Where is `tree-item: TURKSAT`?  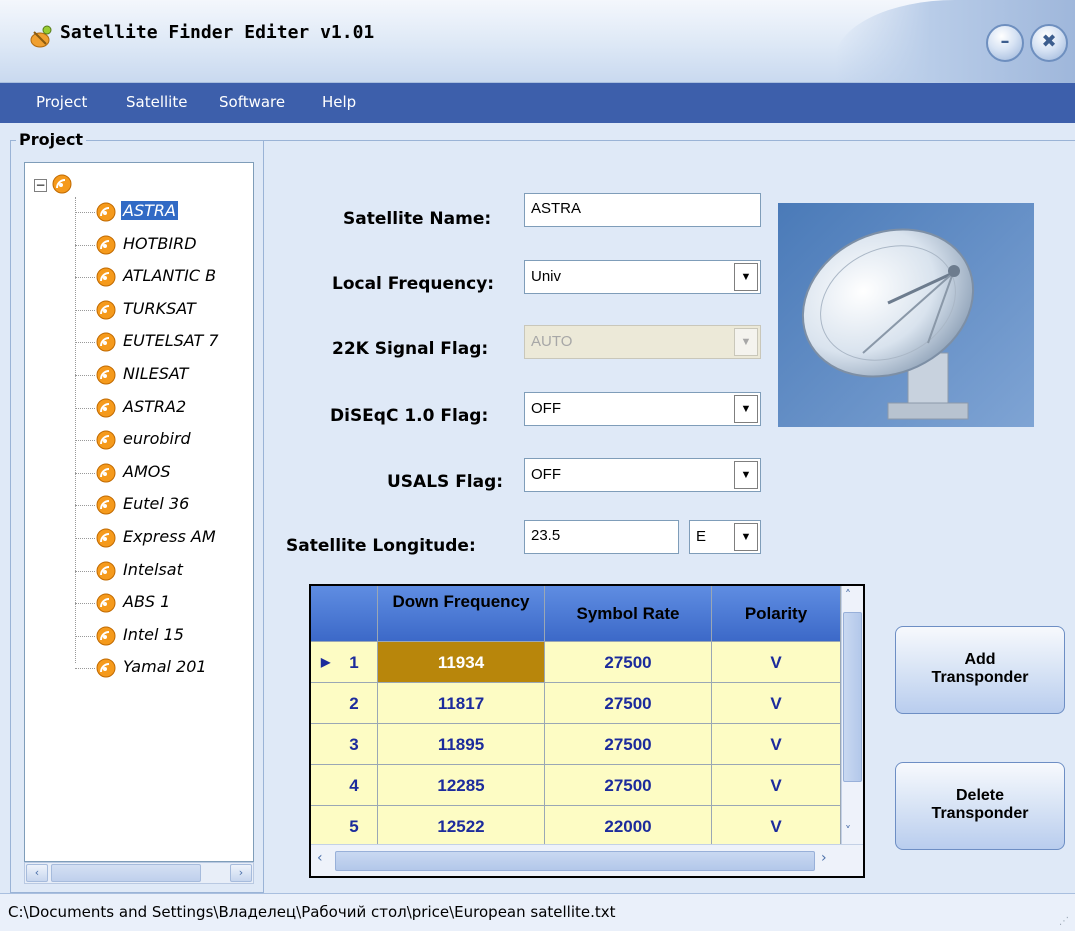 tree-item: TURKSAT is located at coordinates (162, 310).